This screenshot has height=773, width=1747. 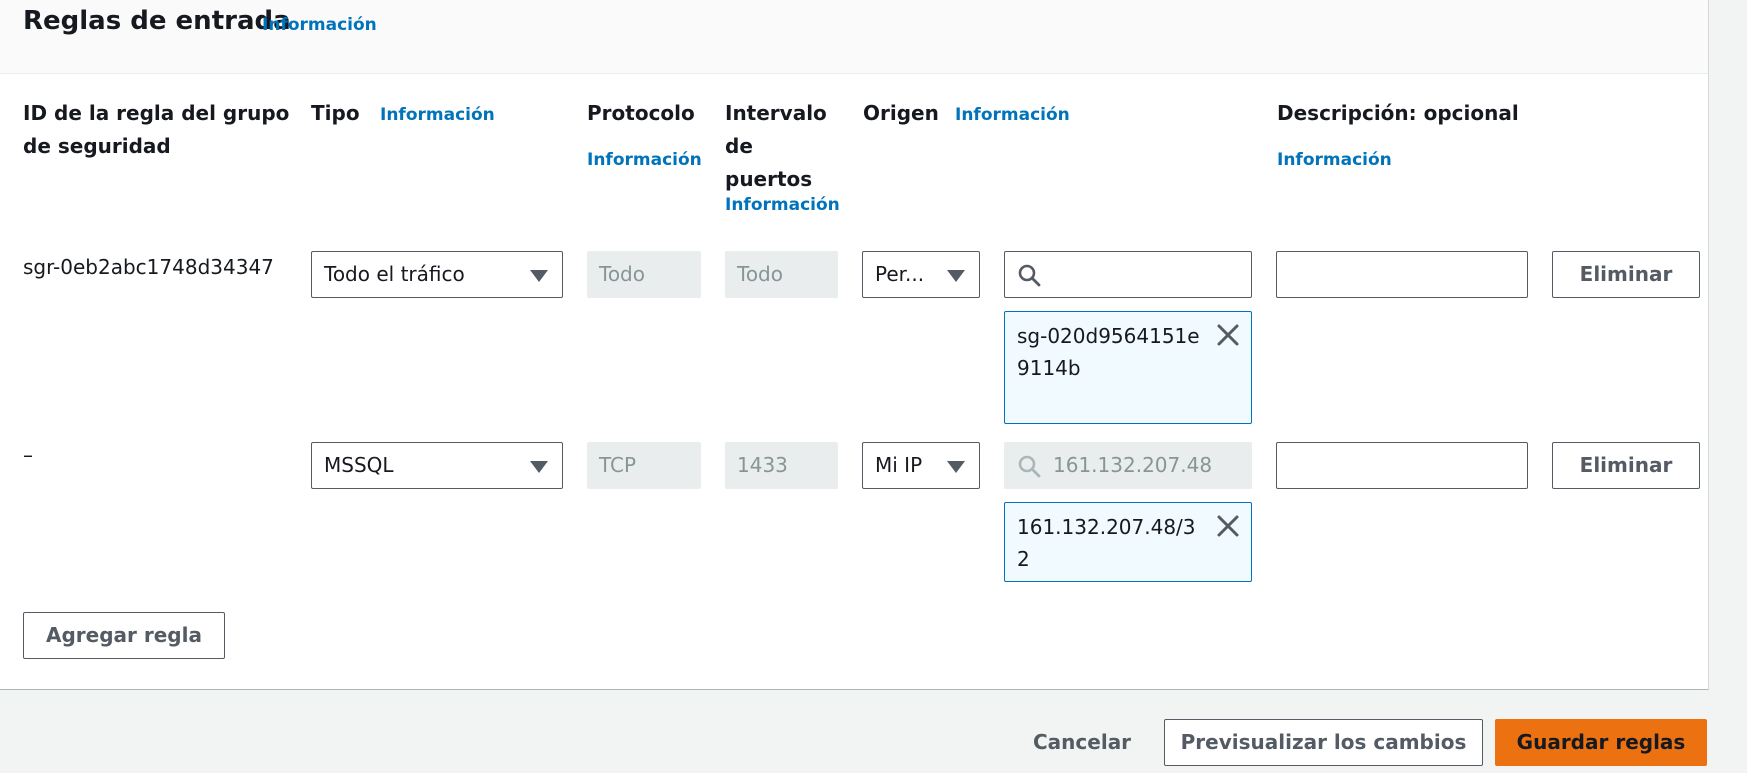 I want to click on protocol-field: Todo, so click(x=644, y=274).